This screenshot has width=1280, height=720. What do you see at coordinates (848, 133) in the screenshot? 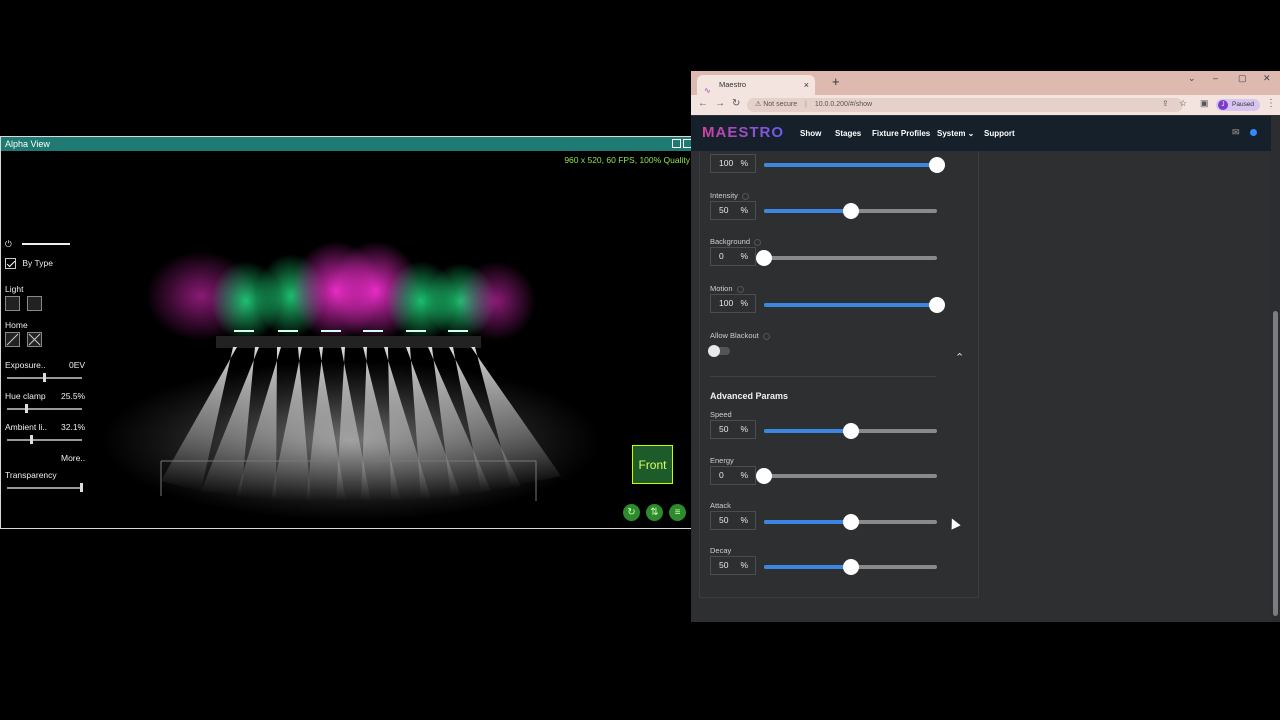
I see `nav-stages: Stages` at bounding box center [848, 133].